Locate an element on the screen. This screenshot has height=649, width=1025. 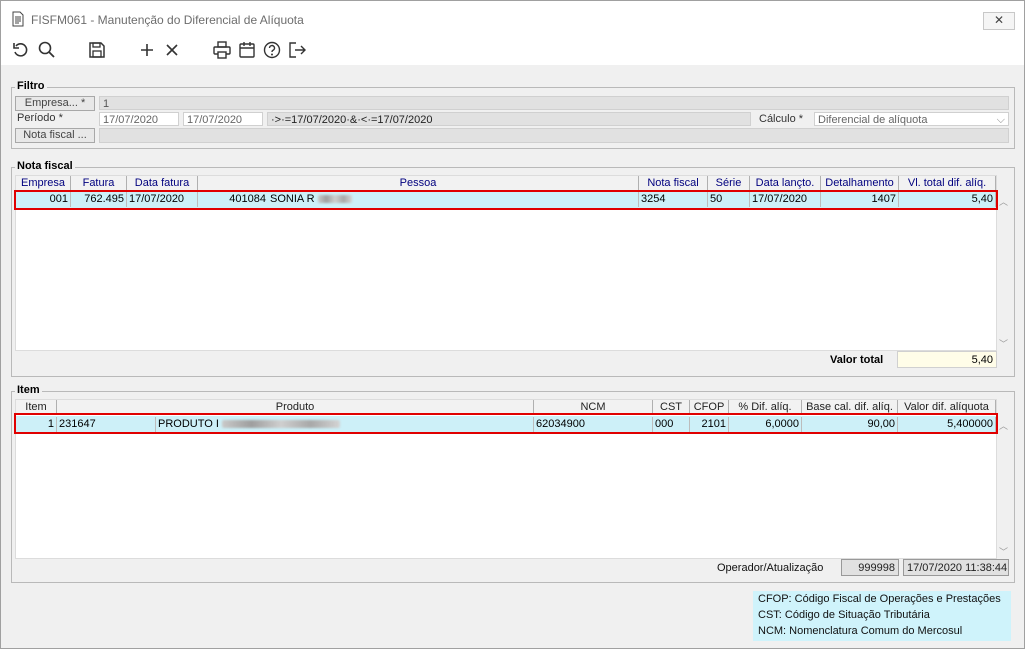
col-base-cal: Base cal. dif. alíq. is located at coordinates (850, 407).